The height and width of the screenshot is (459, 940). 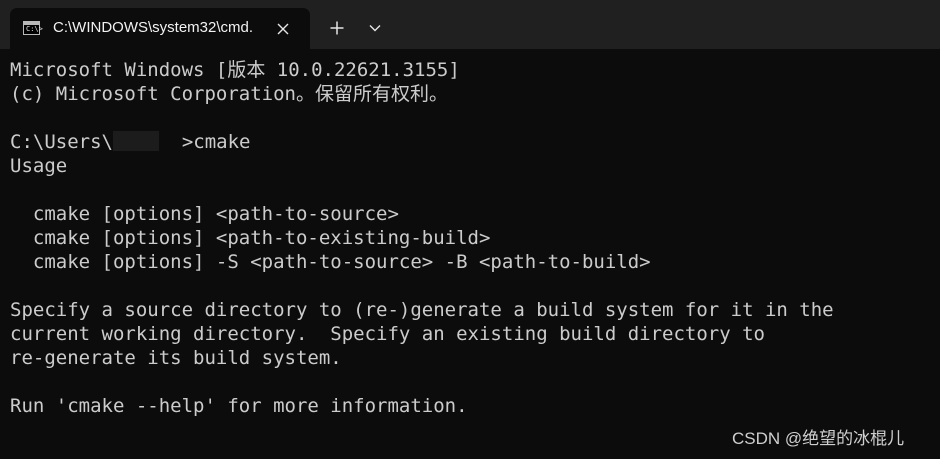 I want to click on header-line-version: Microsoft Windows [版本 10.0.22621.3155], so click(x=235, y=70).